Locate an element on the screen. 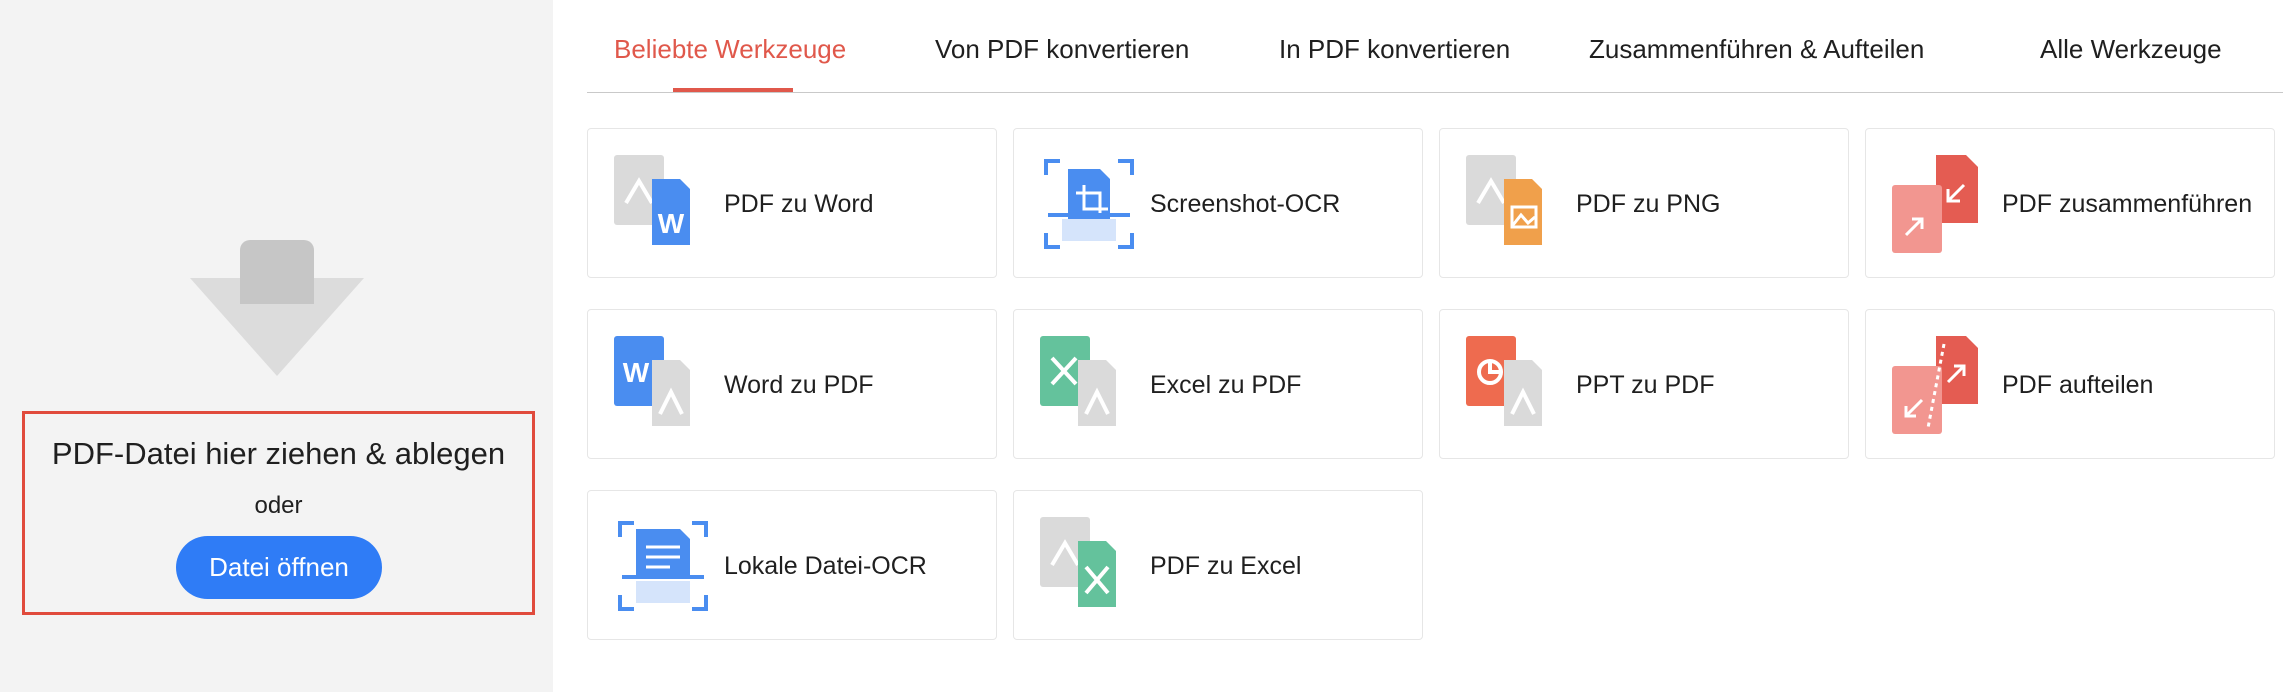 This screenshot has height=692, width=2284. tab-all-tools: Alle Werkzeuge is located at coordinates (2131, 49).